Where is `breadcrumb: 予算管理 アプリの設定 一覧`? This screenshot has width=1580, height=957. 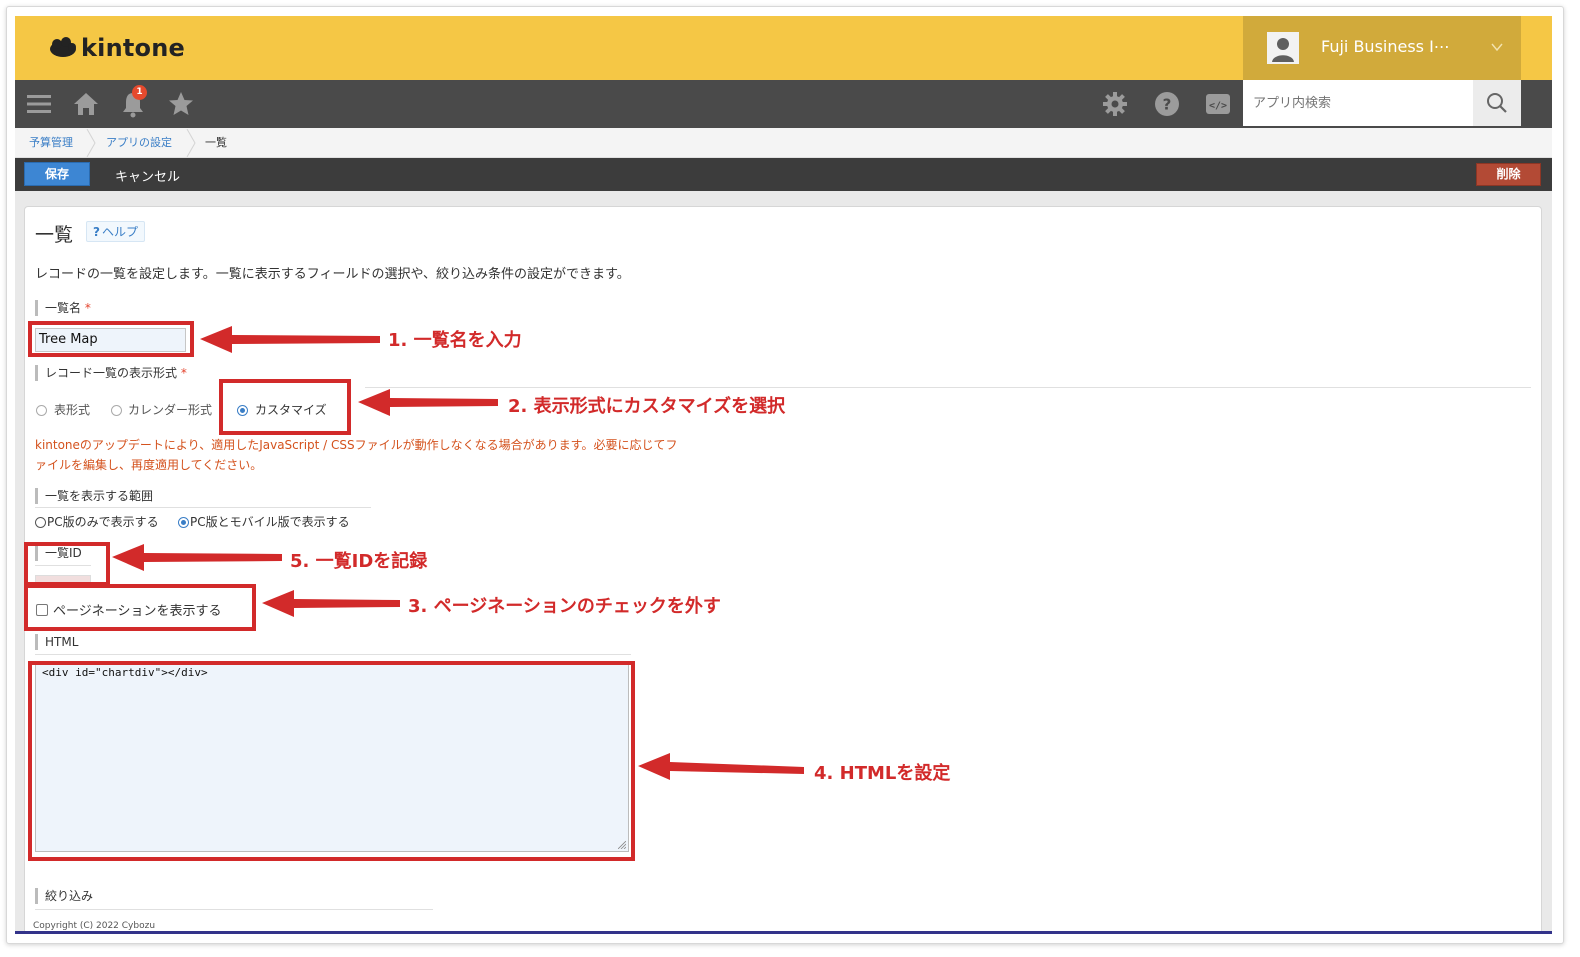 breadcrumb: 予算管理 アプリの設定 一覧 is located at coordinates (783, 143).